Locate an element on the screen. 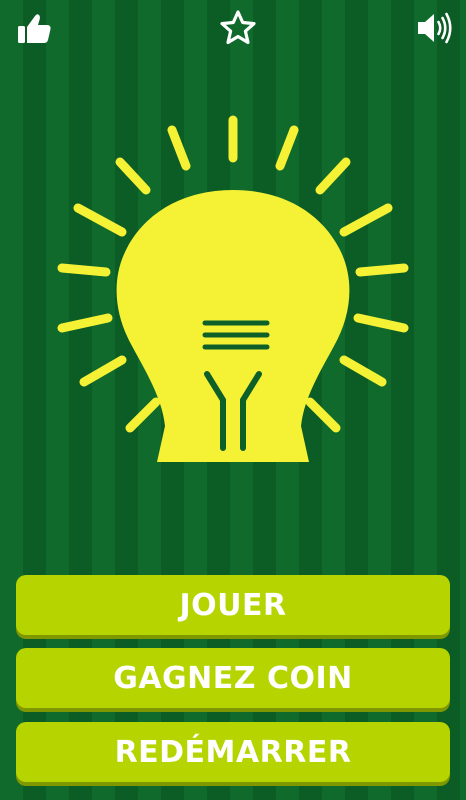  thumbs-up-icon is located at coordinates (34, 28).